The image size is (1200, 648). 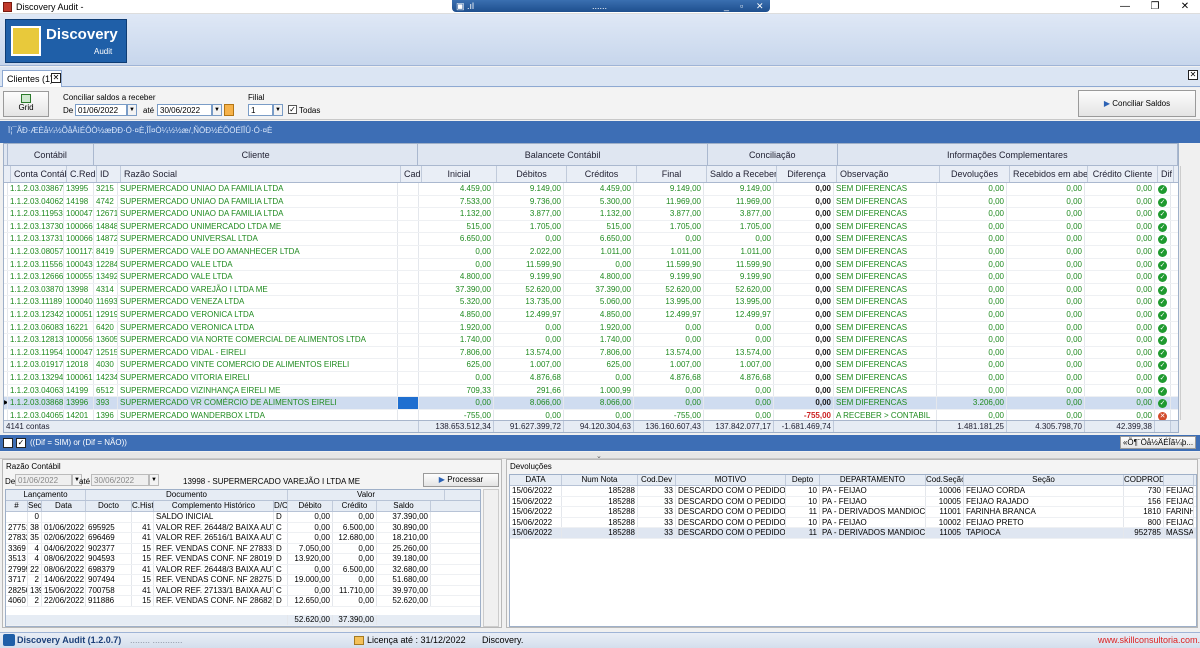 I want to click on maximize-icon: ❐, so click(x=1155, y=7).